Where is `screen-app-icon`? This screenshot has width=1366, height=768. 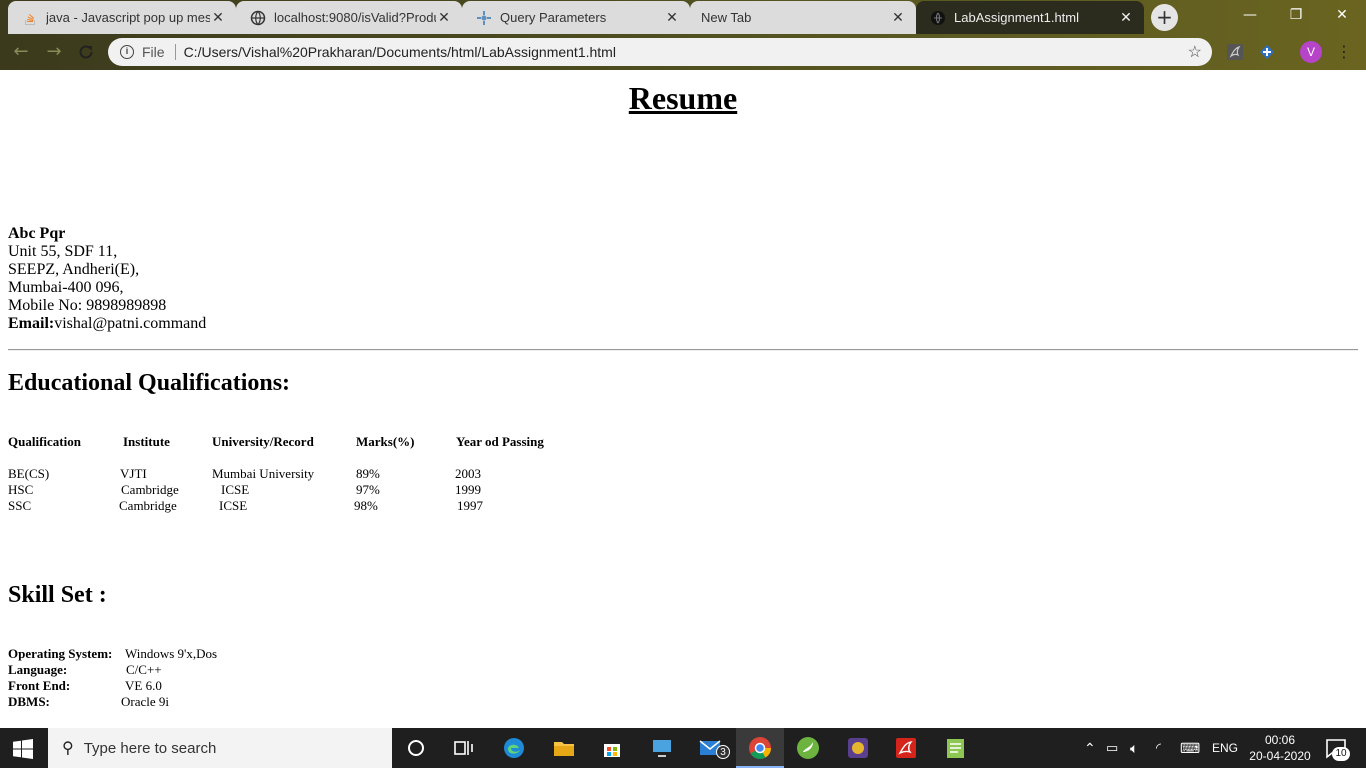
screen-app-icon is located at coordinates (662, 748).